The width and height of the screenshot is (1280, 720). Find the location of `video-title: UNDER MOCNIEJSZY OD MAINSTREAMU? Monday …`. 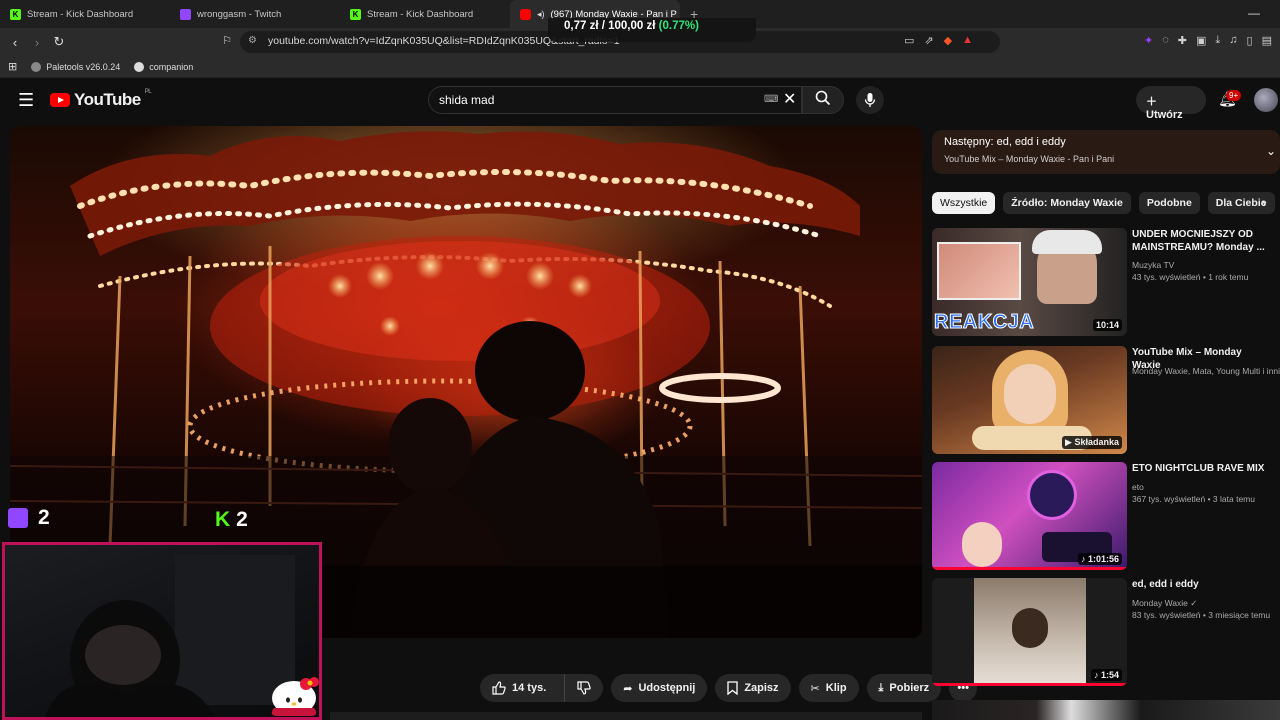

video-title: UNDER MOCNIEJSZY OD MAINSTREAMU? Monday … is located at coordinates (1202, 241).